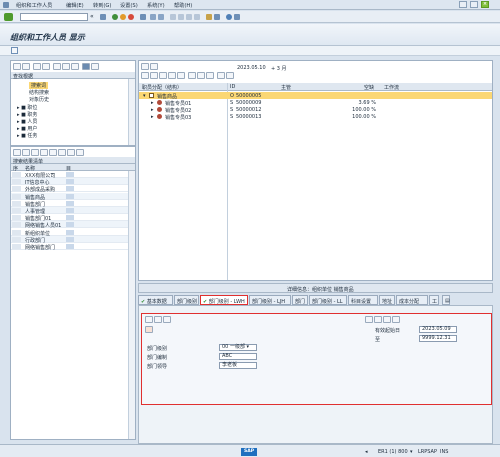  Describe the element at coordinates (210, 75) in the screenshot. I see `struct-settings-icon` at that location.